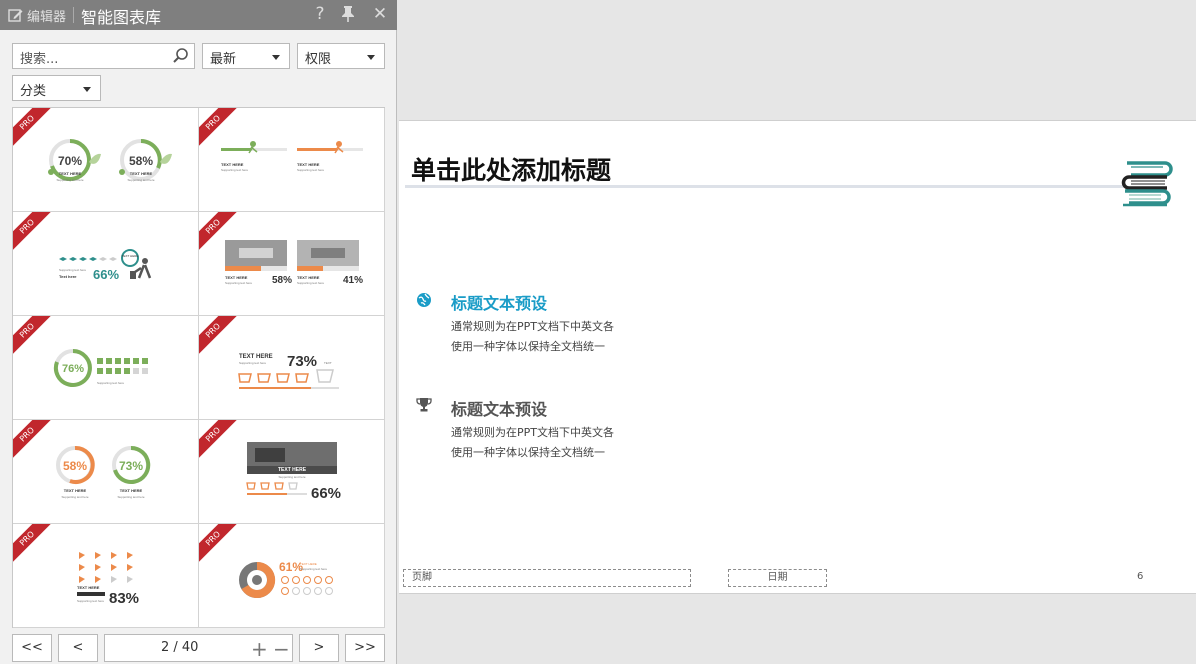  What do you see at coordinates (547, 578) in the screenshot?
I see `footer-placeholder: 页脚` at bounding box center [547, 578].